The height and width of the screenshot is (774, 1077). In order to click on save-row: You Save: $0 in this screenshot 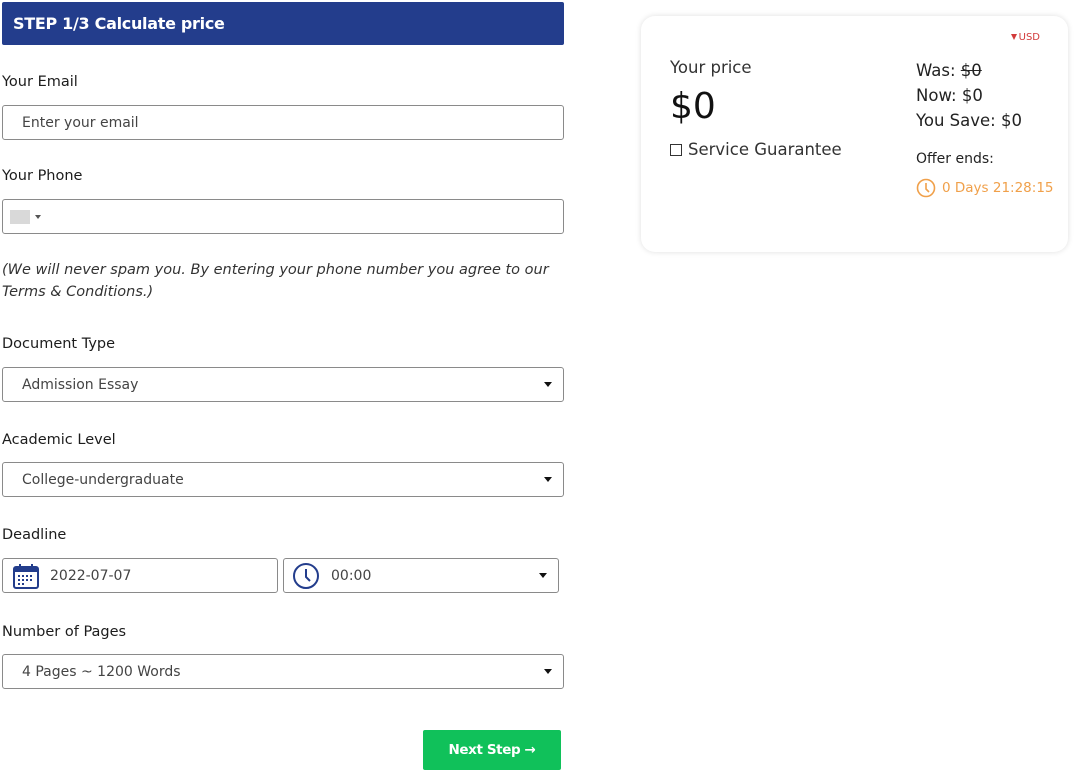, I will do `click(969, 120)`.